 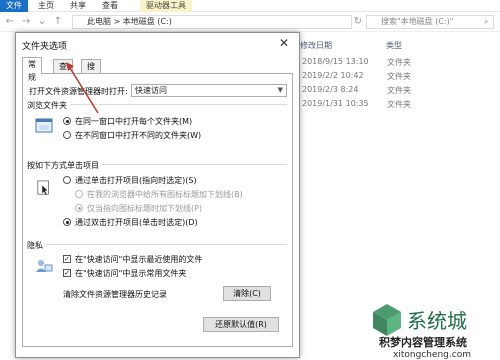 I want to click on privacy-icon, so click(x=44, y=266).